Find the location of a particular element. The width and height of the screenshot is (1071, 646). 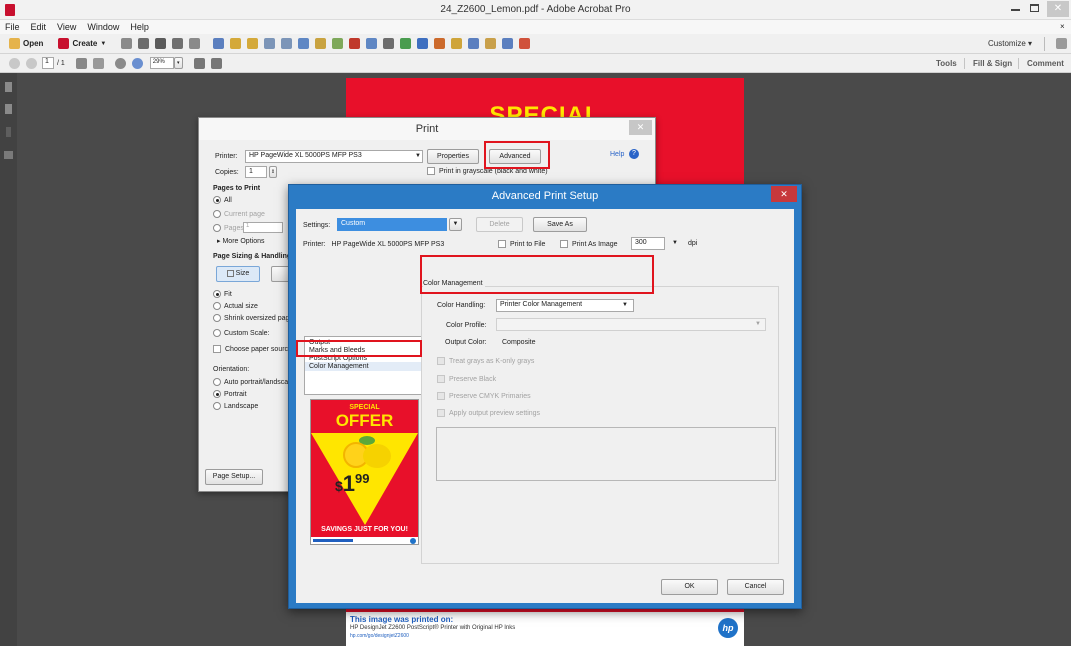

close-window-button: ✕ is located at coordinates (1058, 9).